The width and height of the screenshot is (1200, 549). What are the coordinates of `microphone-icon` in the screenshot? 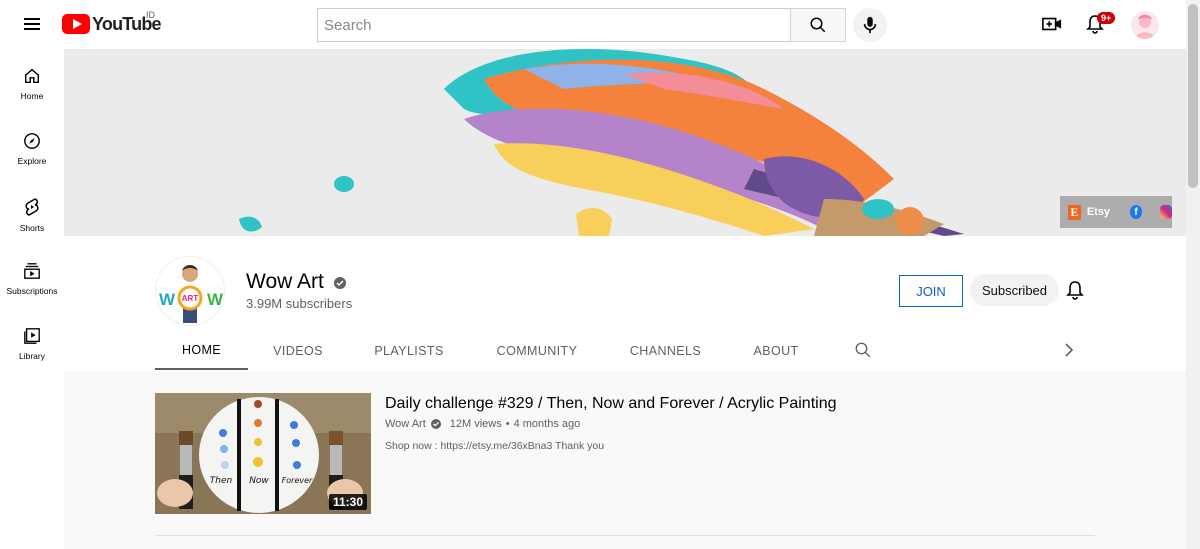 It's located at (870, 25).